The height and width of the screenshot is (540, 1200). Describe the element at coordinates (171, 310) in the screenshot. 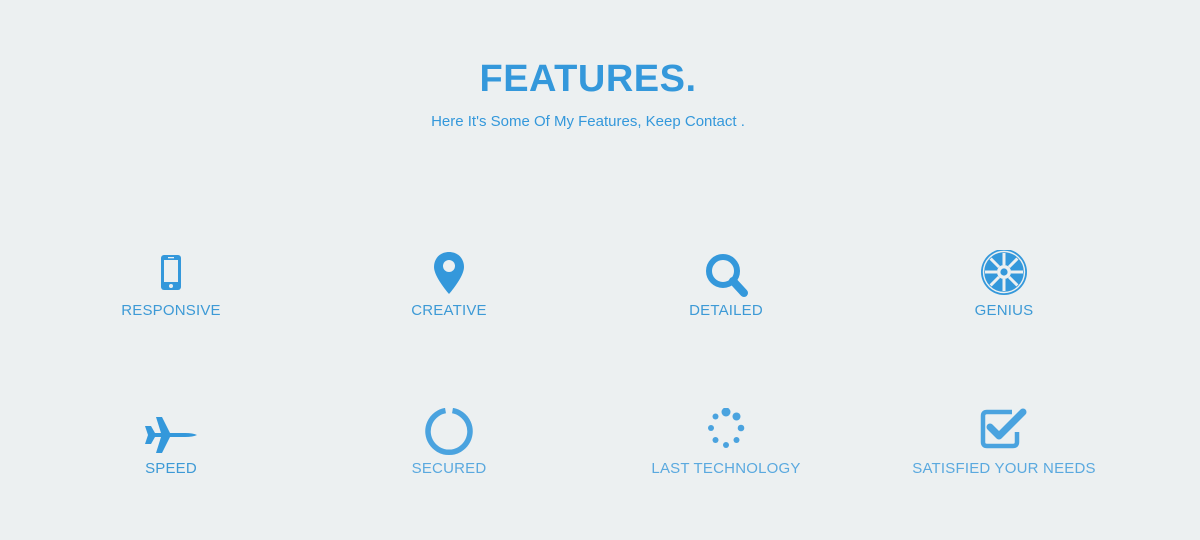

I see `feature-label: RESPONSIVE` at that location.